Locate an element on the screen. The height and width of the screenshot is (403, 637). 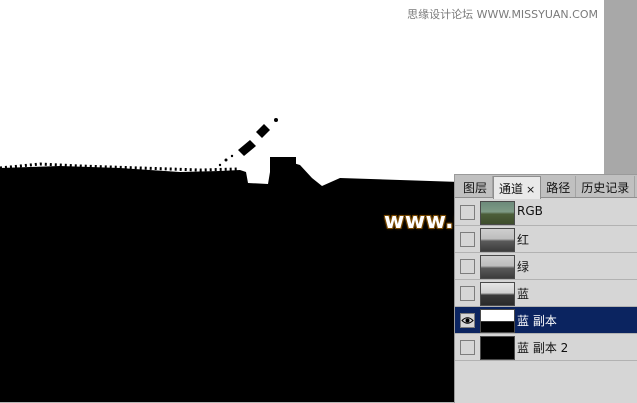
channel-row-green: 绿 is located at coordinates (546, 266).